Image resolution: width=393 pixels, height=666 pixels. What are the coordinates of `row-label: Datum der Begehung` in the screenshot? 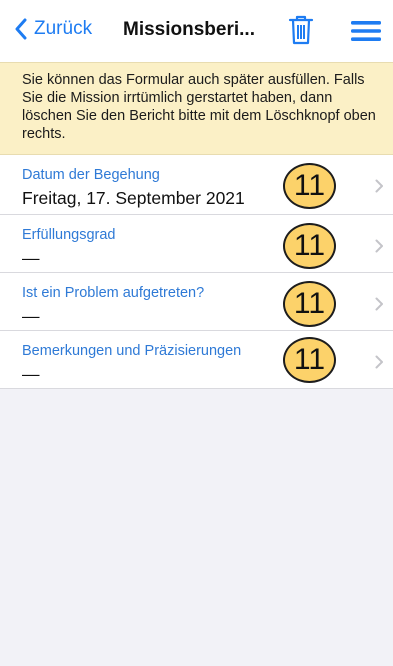 It's located at (91, 175).